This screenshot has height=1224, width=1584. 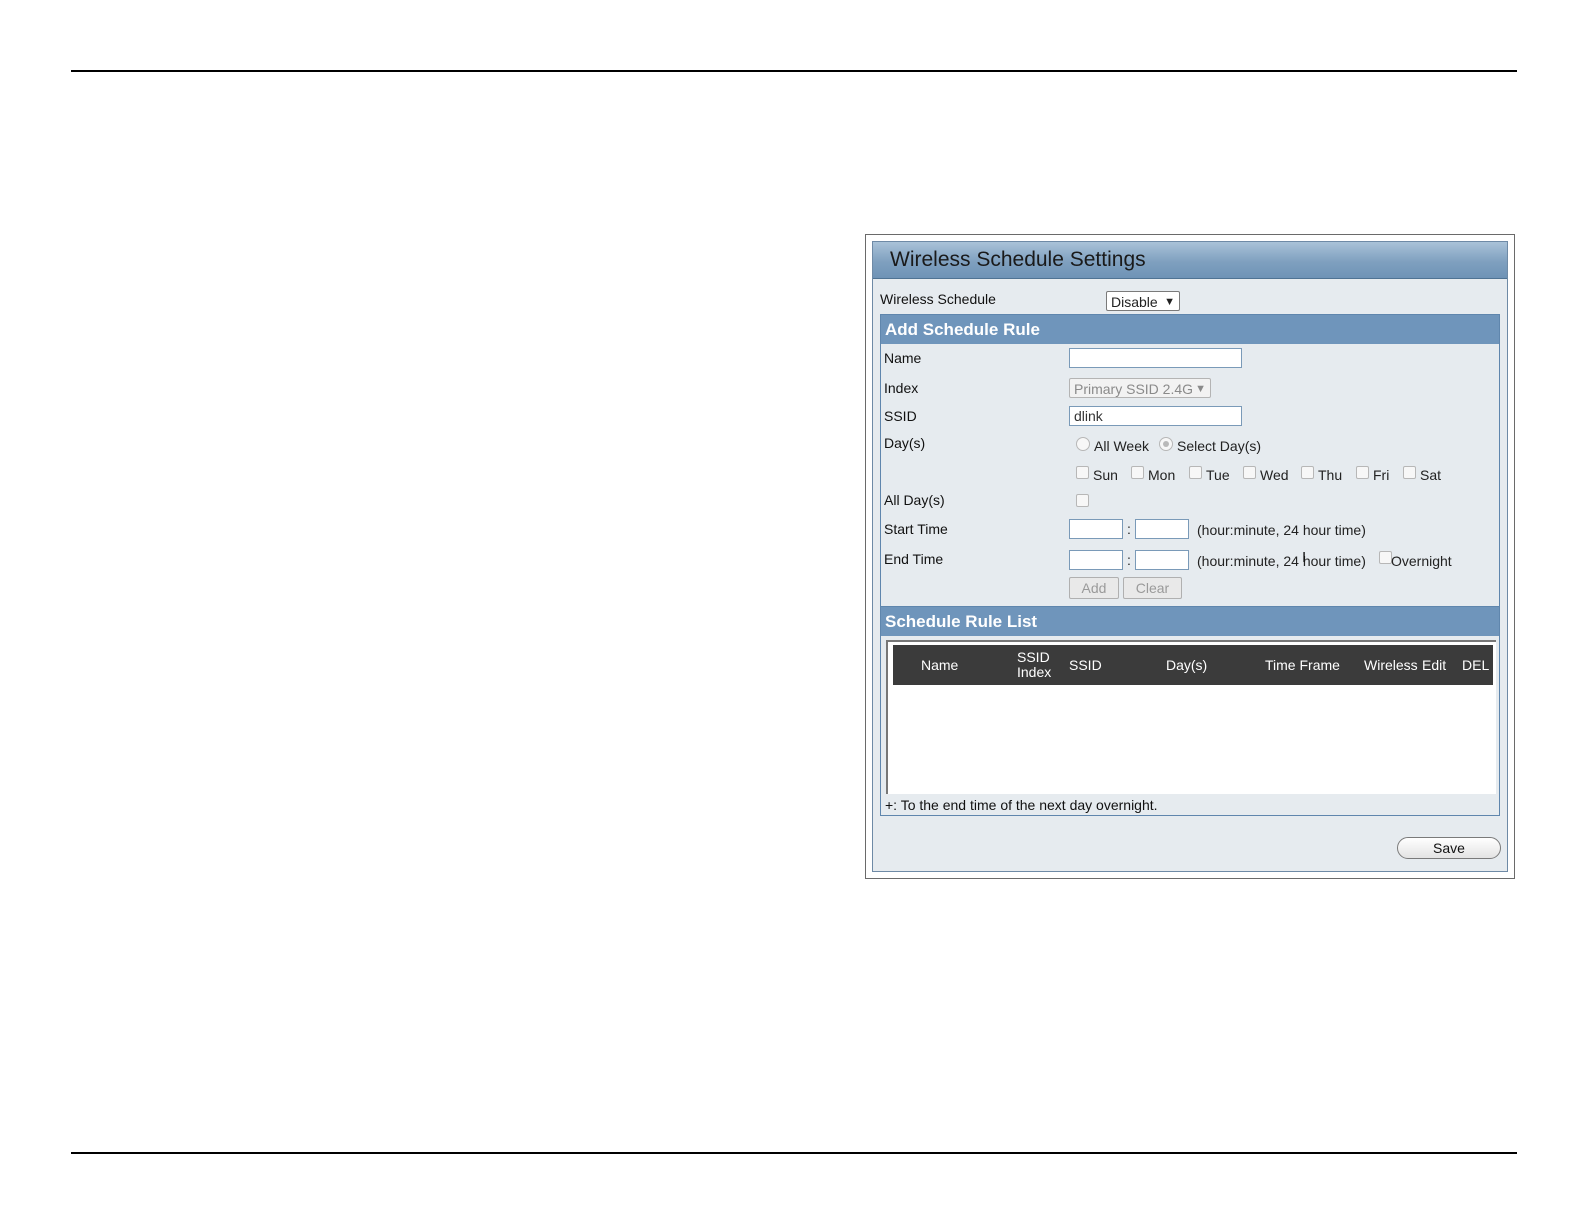 I want to click on column-header-edit: Edit, so click(x=1434, y=665).